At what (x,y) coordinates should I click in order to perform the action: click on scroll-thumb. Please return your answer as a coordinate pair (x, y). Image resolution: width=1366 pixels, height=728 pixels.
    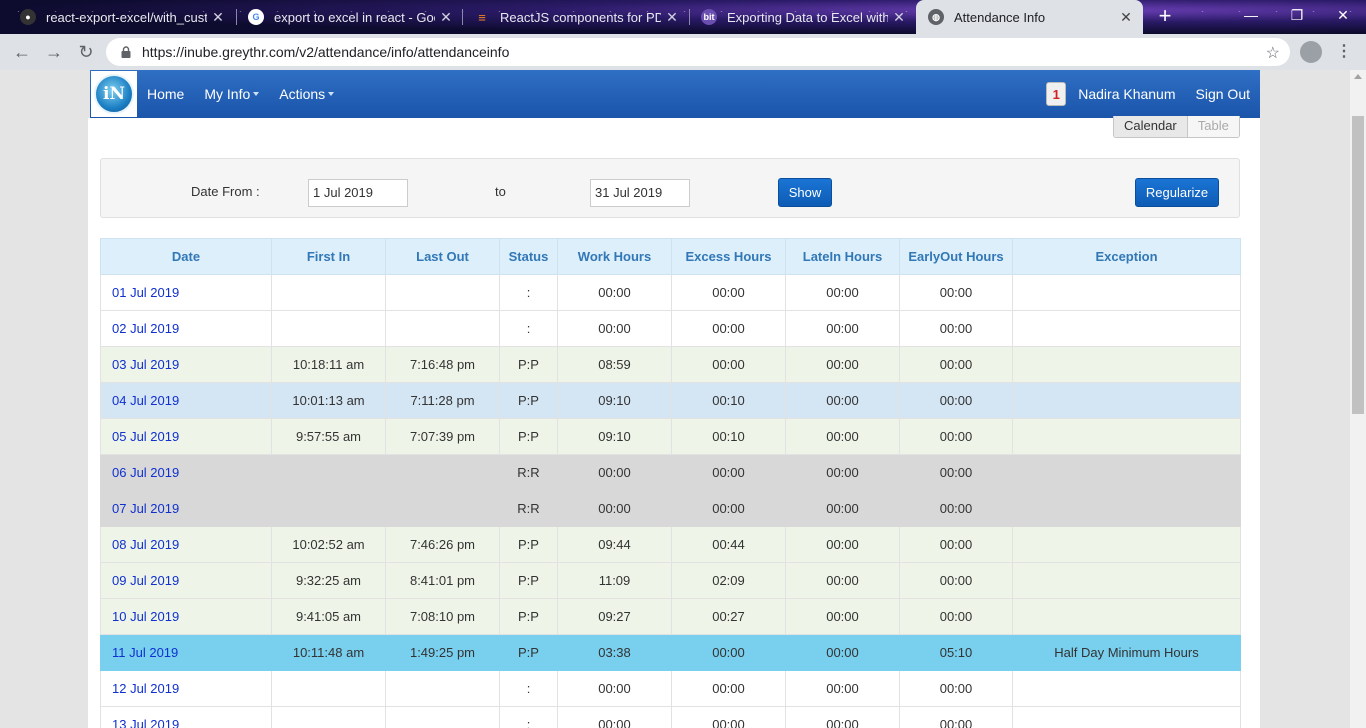
    Looking at the image, I should click on (1358, 265).